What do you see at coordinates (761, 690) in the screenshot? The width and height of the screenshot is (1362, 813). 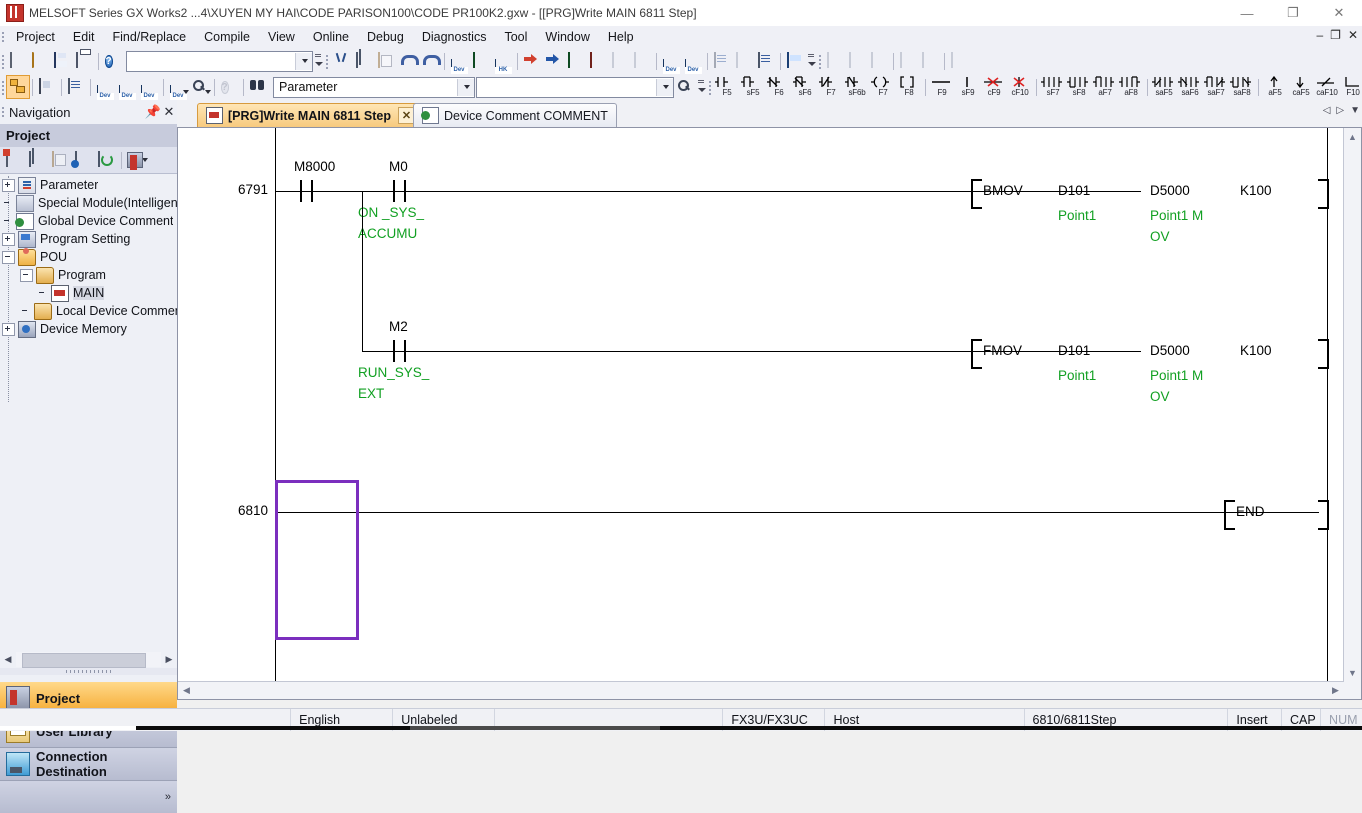 I see `canvas-horizontal-scrollbar: ◀ ▶` at bounding box center [761, 690].